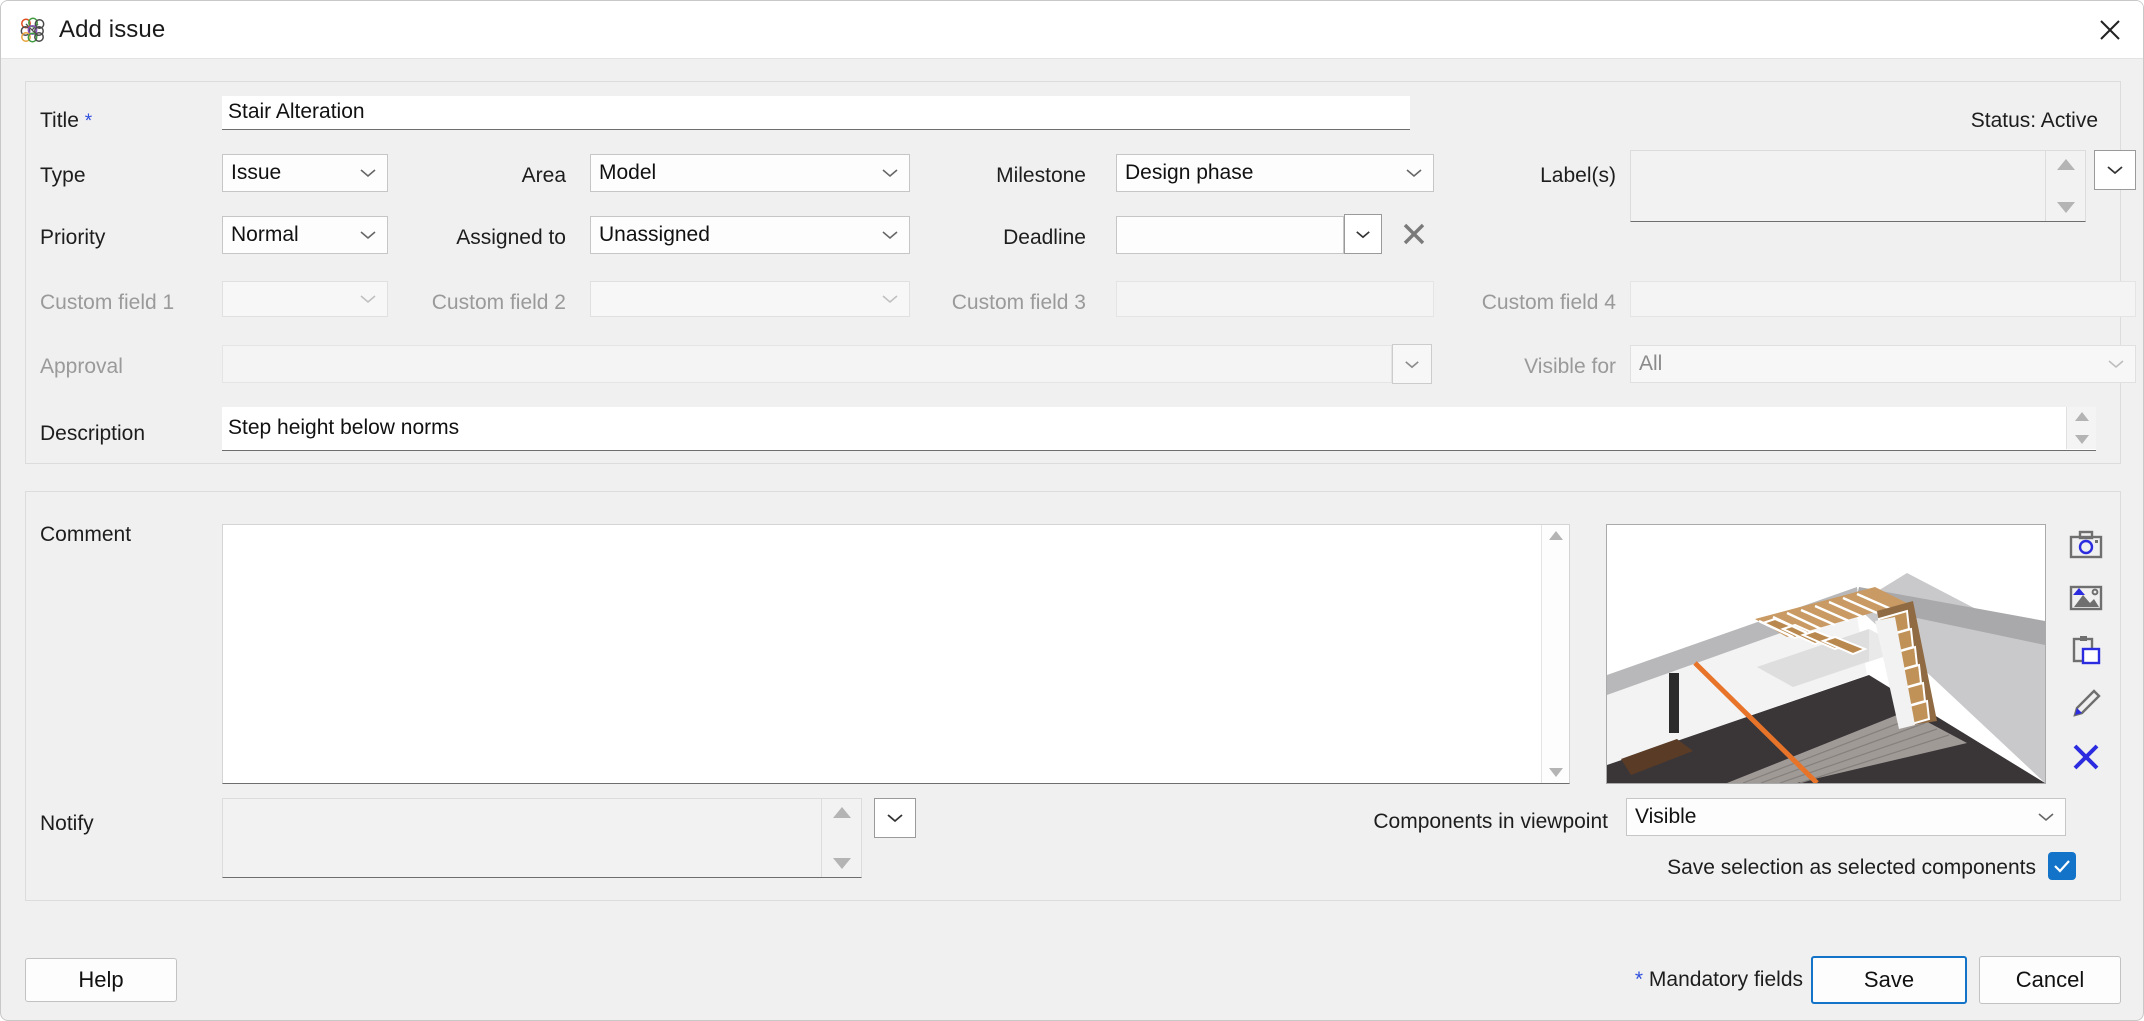 This screenshot has height=1021, width=2144. I want to click on save-button-label: Save, so click(1889, 979).